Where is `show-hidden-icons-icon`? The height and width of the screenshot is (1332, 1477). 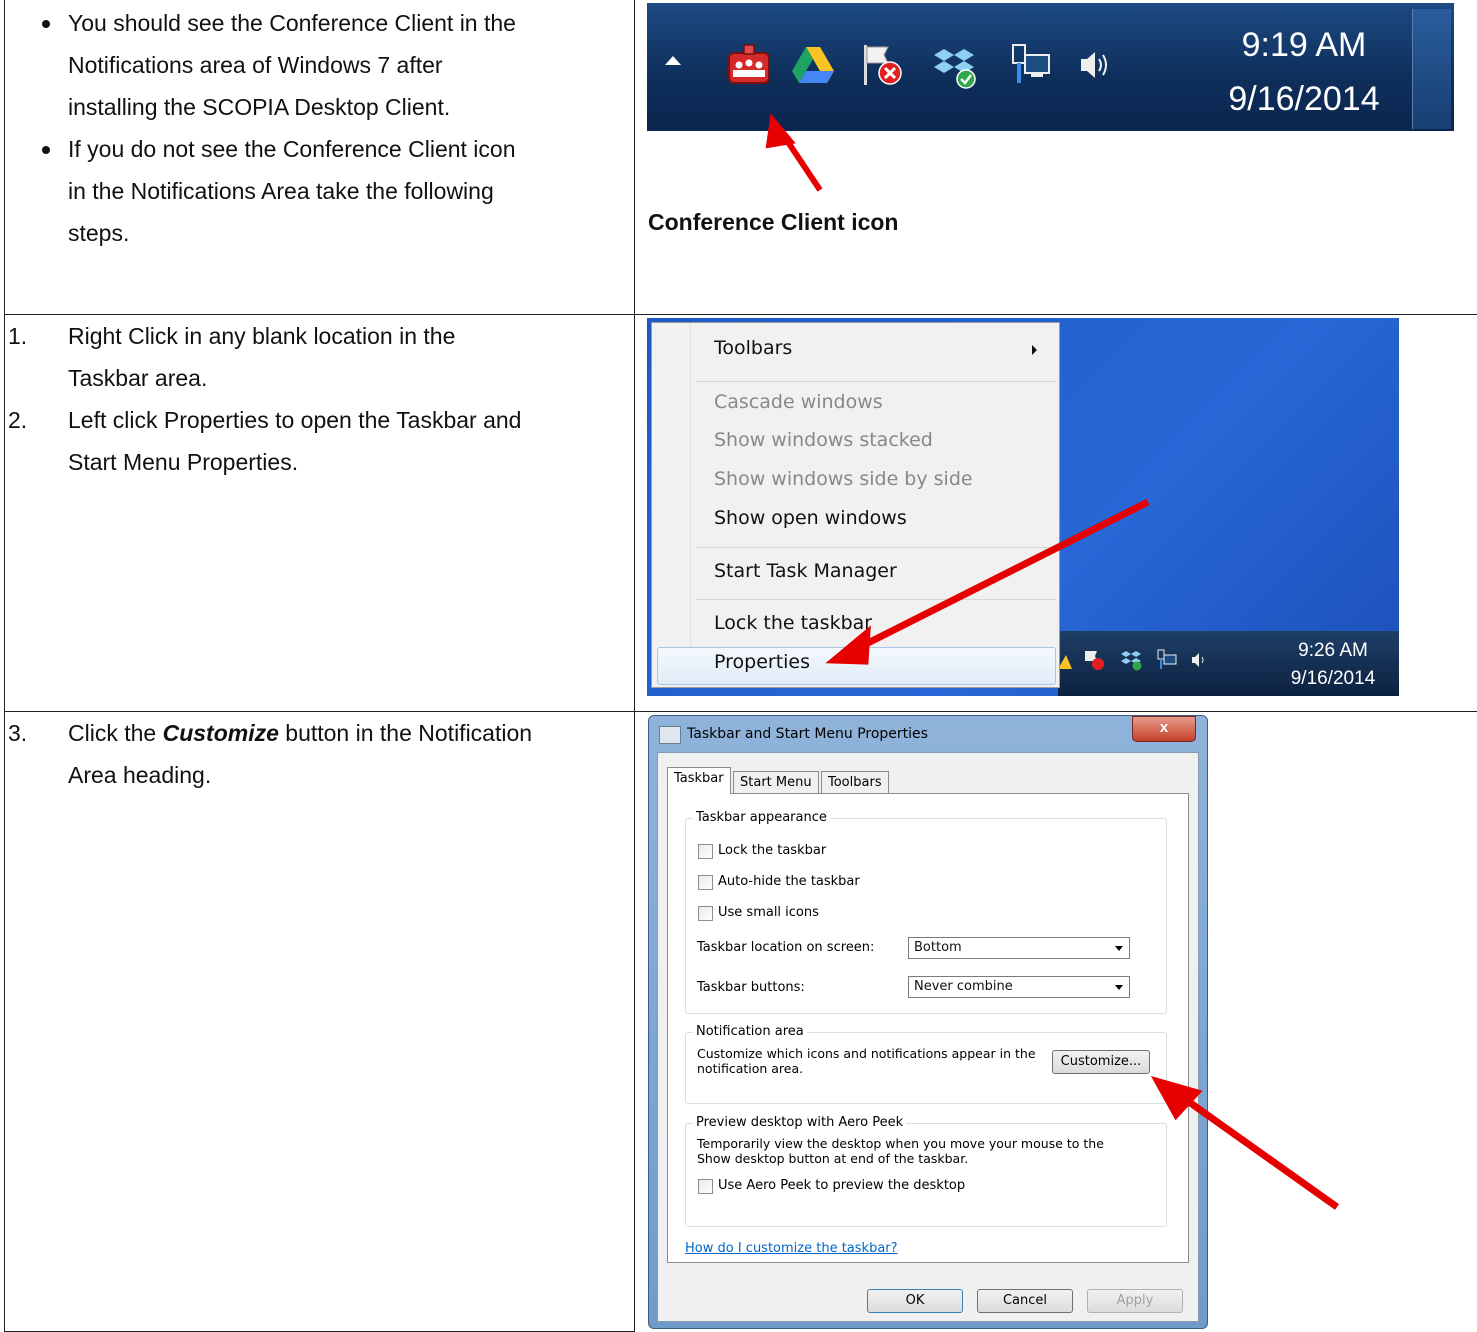 show-hidden-icons-icon is located at coordinates (673, 60).